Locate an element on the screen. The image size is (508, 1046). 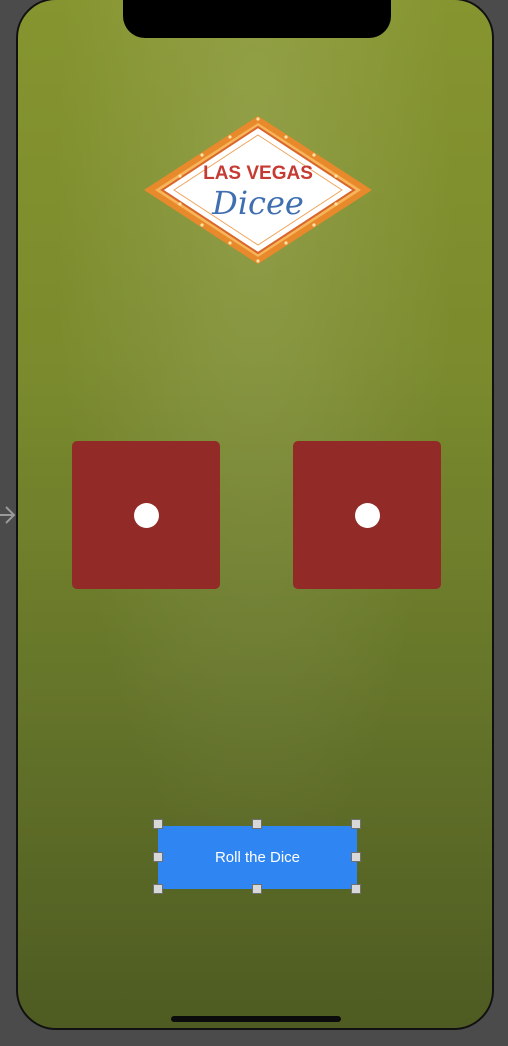
resize-handle-bottom-center is located at coordinates (257, 889).